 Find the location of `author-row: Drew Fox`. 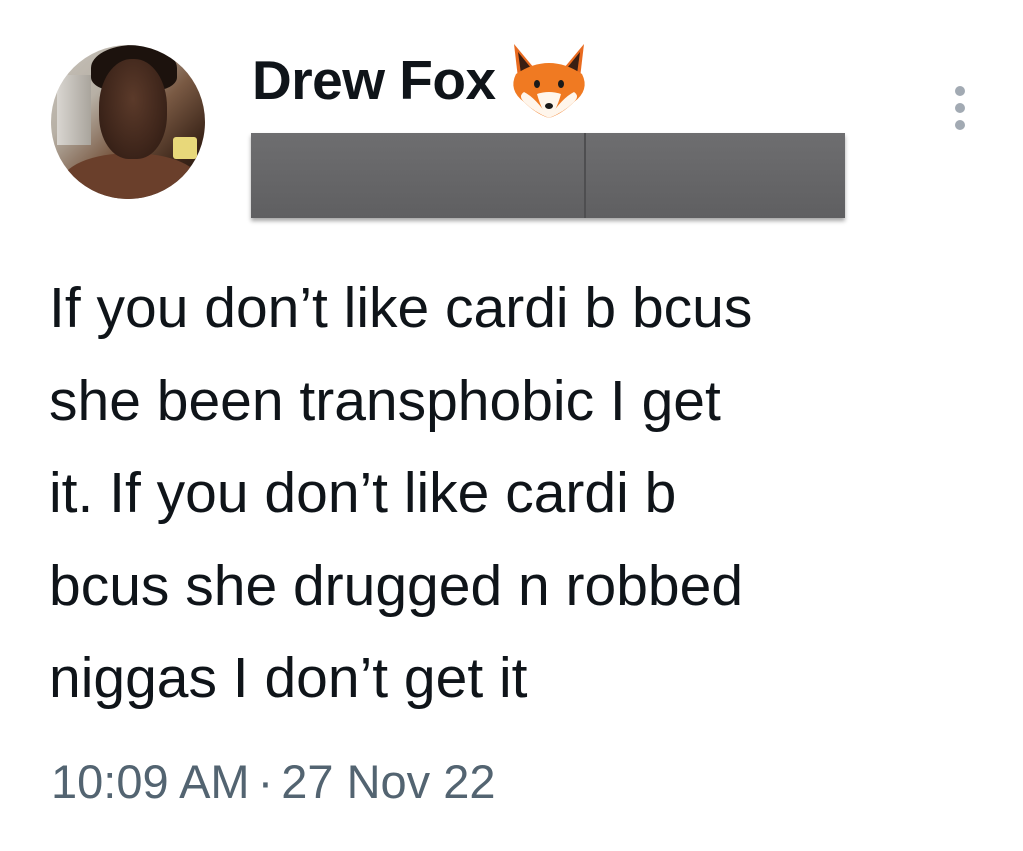

author-row: Drew Fox is located at coordinates (423, 80).